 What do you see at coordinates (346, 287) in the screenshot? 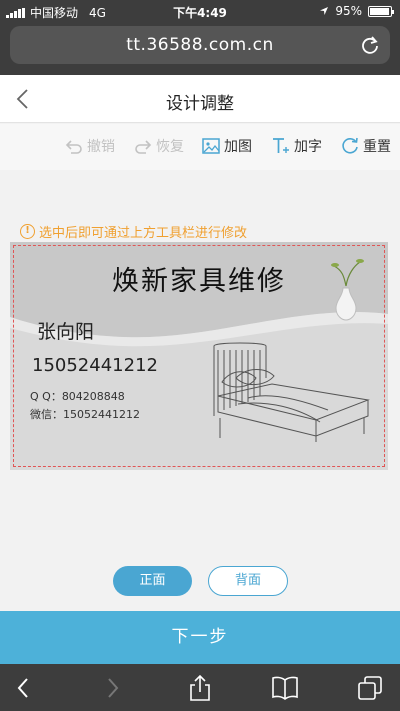
I see `vase-decoration-icon` at bounding box center [346, 287].